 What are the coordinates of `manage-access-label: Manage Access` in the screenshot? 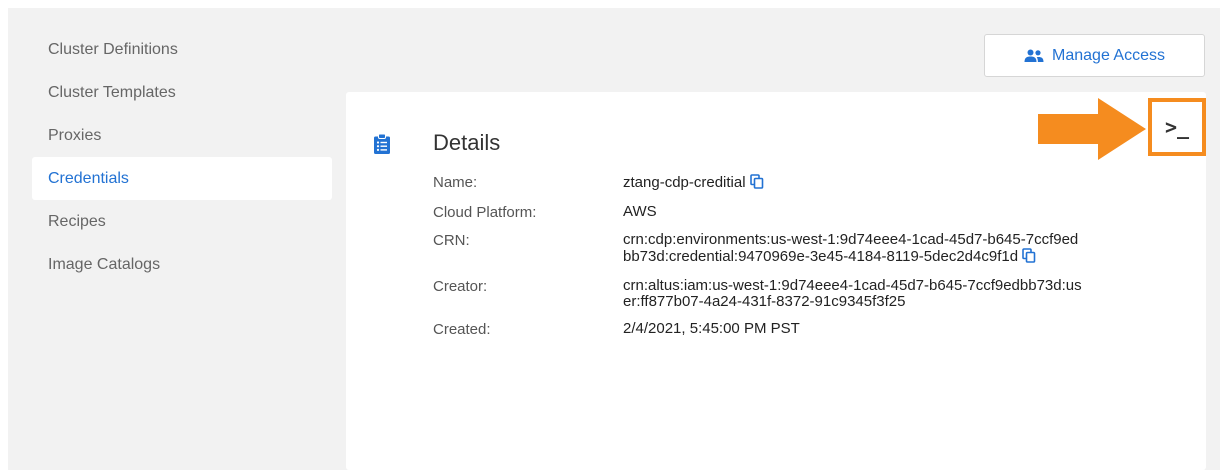 It's located at (1108, 55).